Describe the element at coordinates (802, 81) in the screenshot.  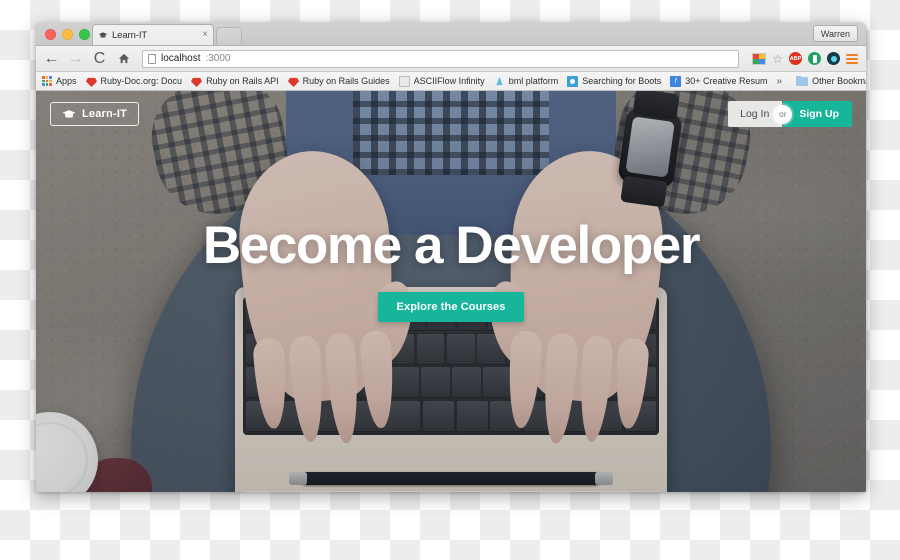
I see `folder-icon` at that location.